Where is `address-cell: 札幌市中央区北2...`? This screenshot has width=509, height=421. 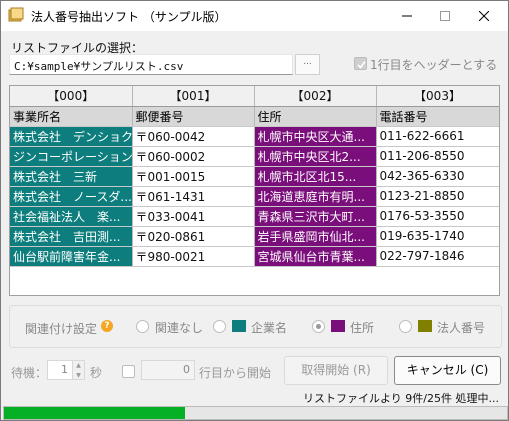 address-cell: 札幌市中央区北2... is located at coordinates (315, 156).